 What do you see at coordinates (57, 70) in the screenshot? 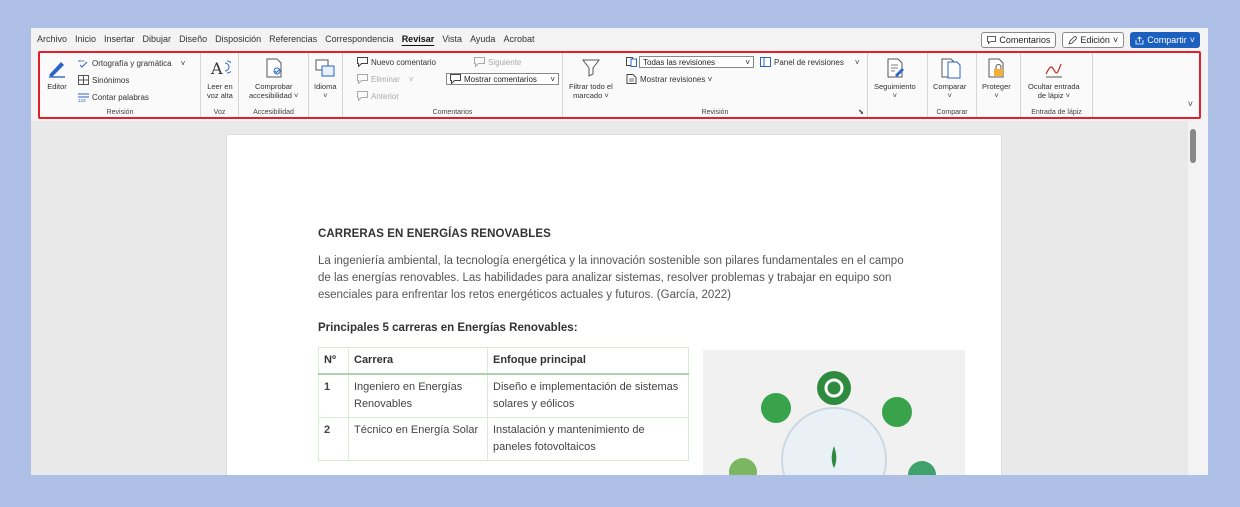
I see `editor-pen-icon` at bounding box center [57, 70].